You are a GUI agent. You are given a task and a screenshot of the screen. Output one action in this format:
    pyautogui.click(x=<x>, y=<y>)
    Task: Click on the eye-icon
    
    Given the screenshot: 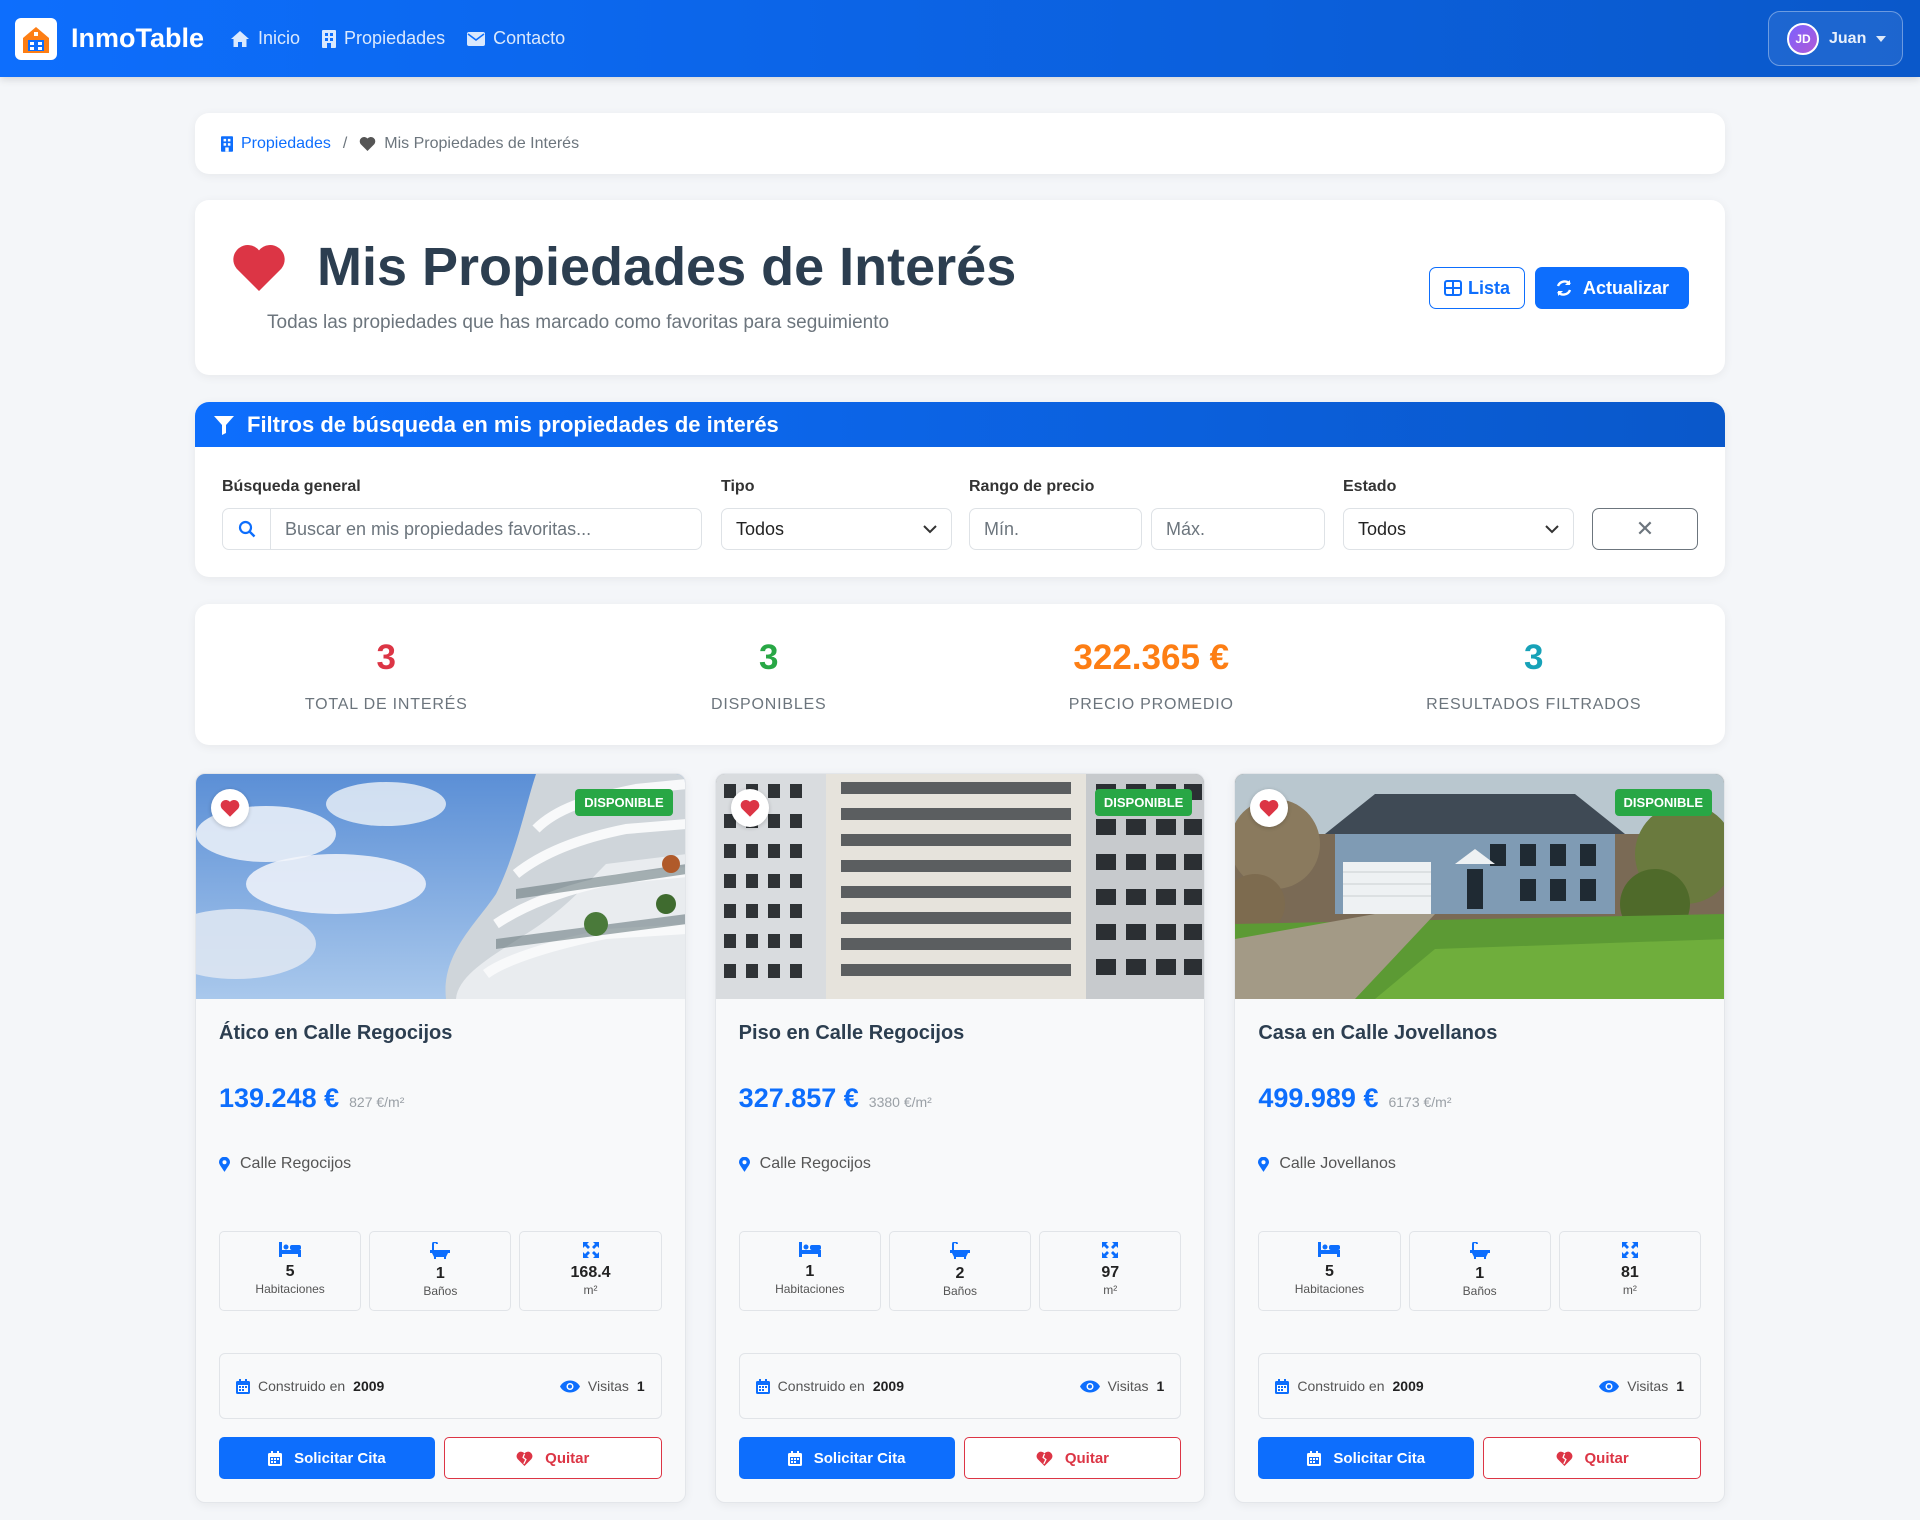 What is the action you would take?
    pyautogui.click(x=569, y=1386)
    